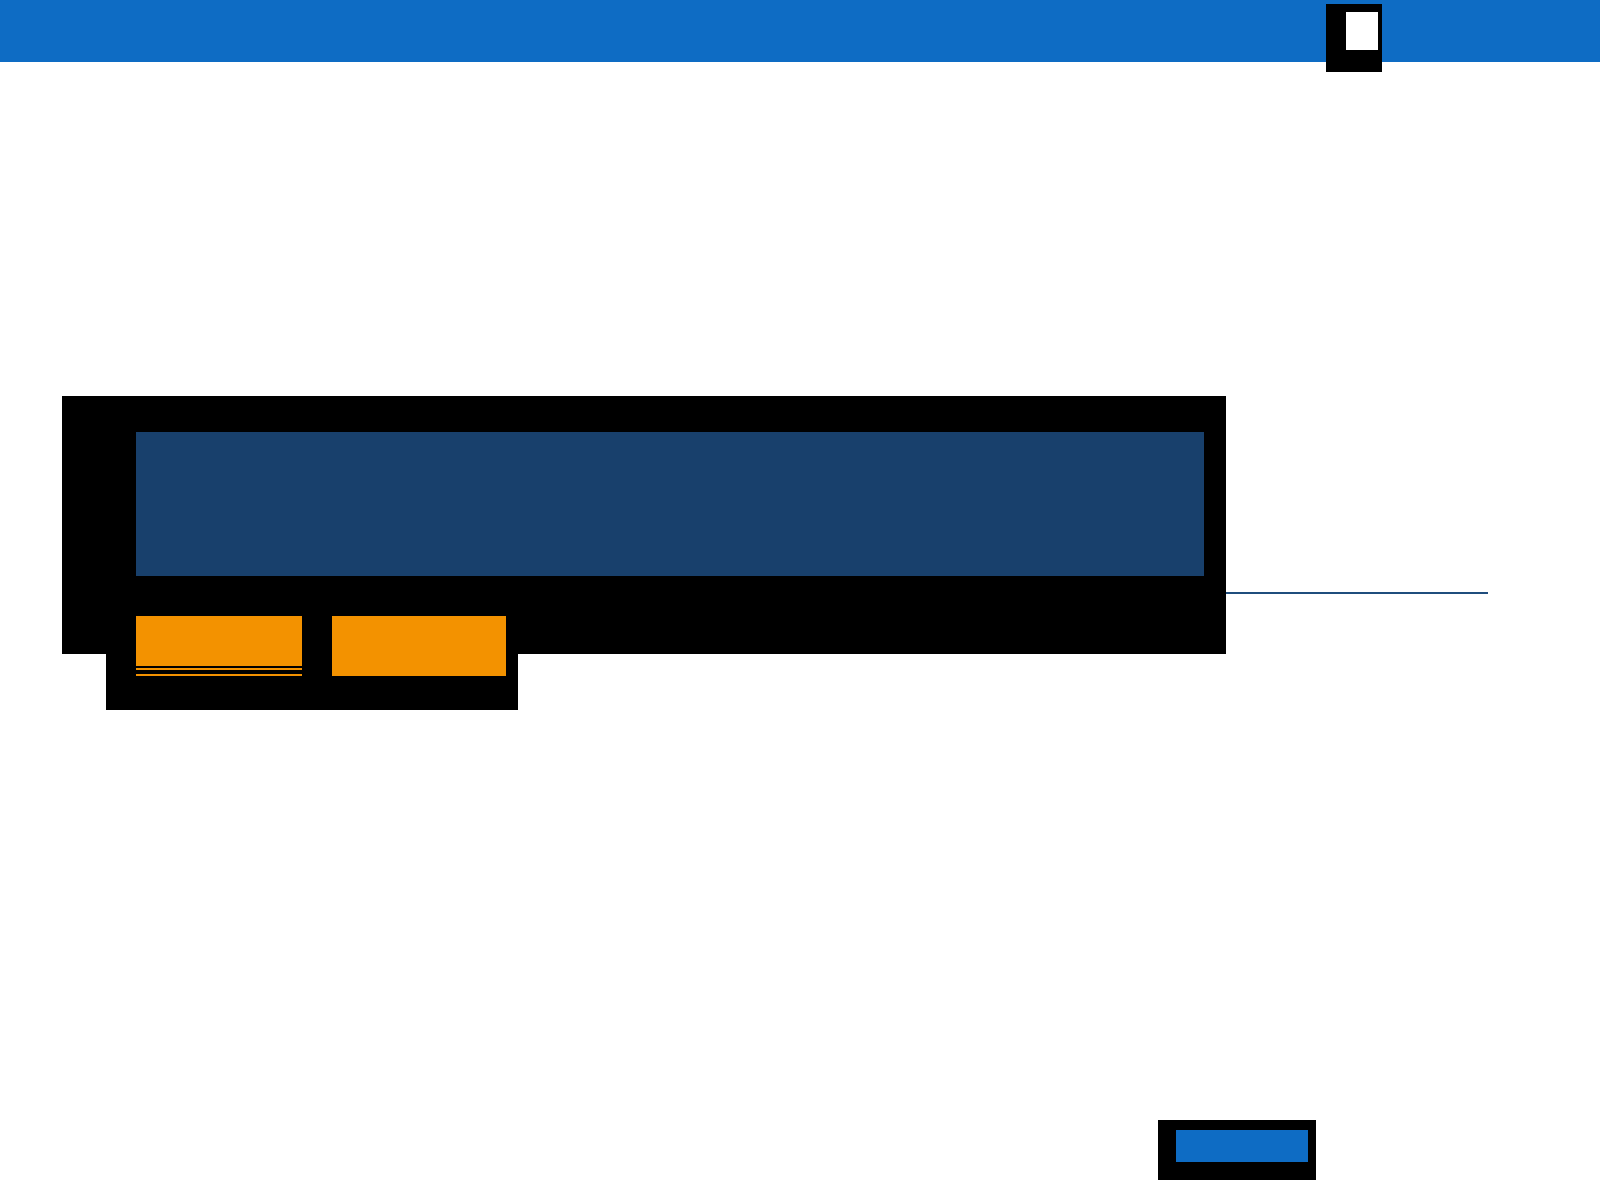  I want to click on tile-icon, so click(1354, 38).